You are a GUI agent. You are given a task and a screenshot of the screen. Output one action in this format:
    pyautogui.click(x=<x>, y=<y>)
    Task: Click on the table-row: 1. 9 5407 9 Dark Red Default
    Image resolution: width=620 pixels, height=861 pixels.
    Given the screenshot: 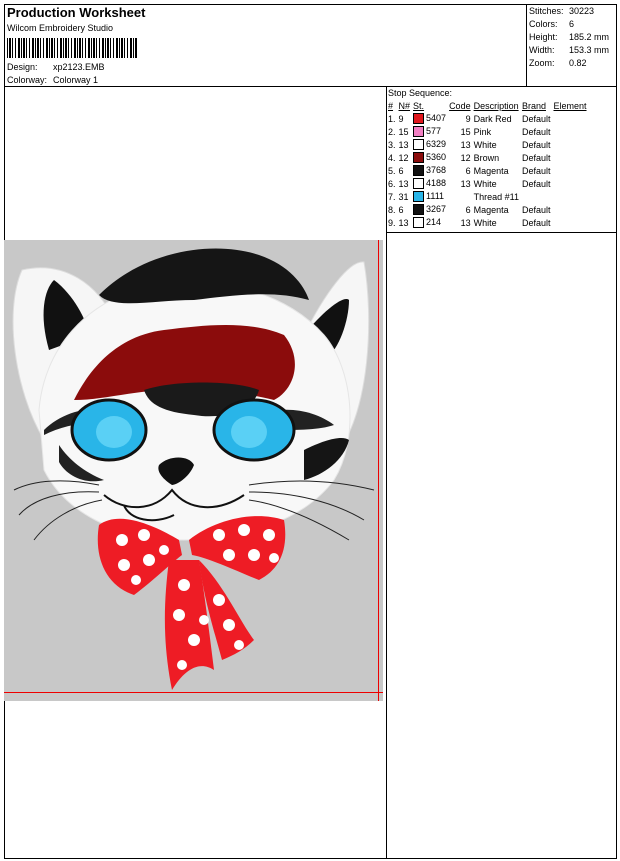 What is the action you would take?
    pyautogui.click(x=489, y=118)
    